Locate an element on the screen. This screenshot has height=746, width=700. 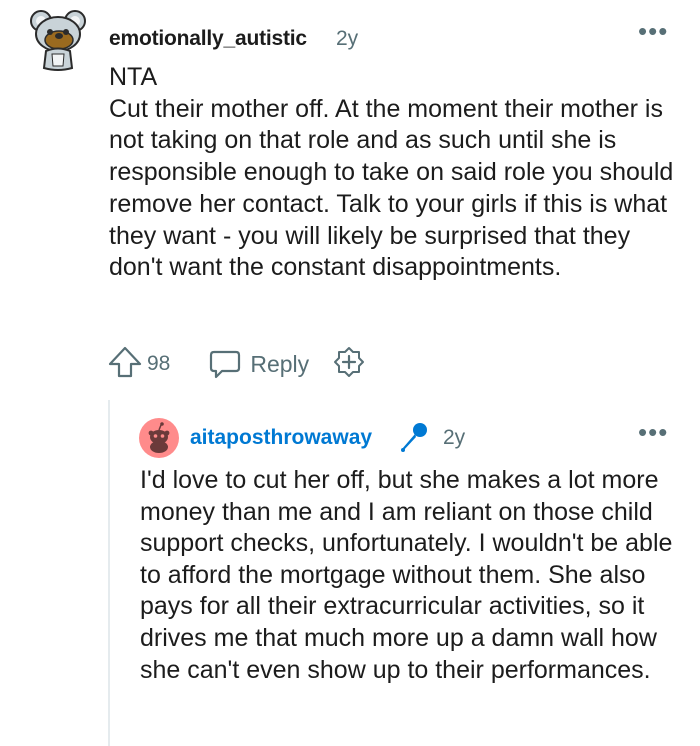
reply-author: aitaposthrowaway is located at coordinates (281, 438).